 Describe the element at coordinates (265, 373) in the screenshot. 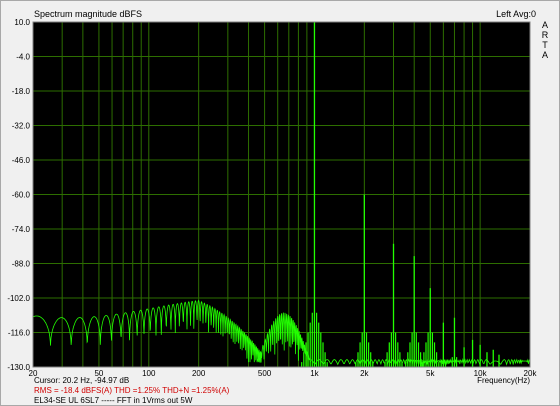

I see `x-tick-label: 500` at that location.